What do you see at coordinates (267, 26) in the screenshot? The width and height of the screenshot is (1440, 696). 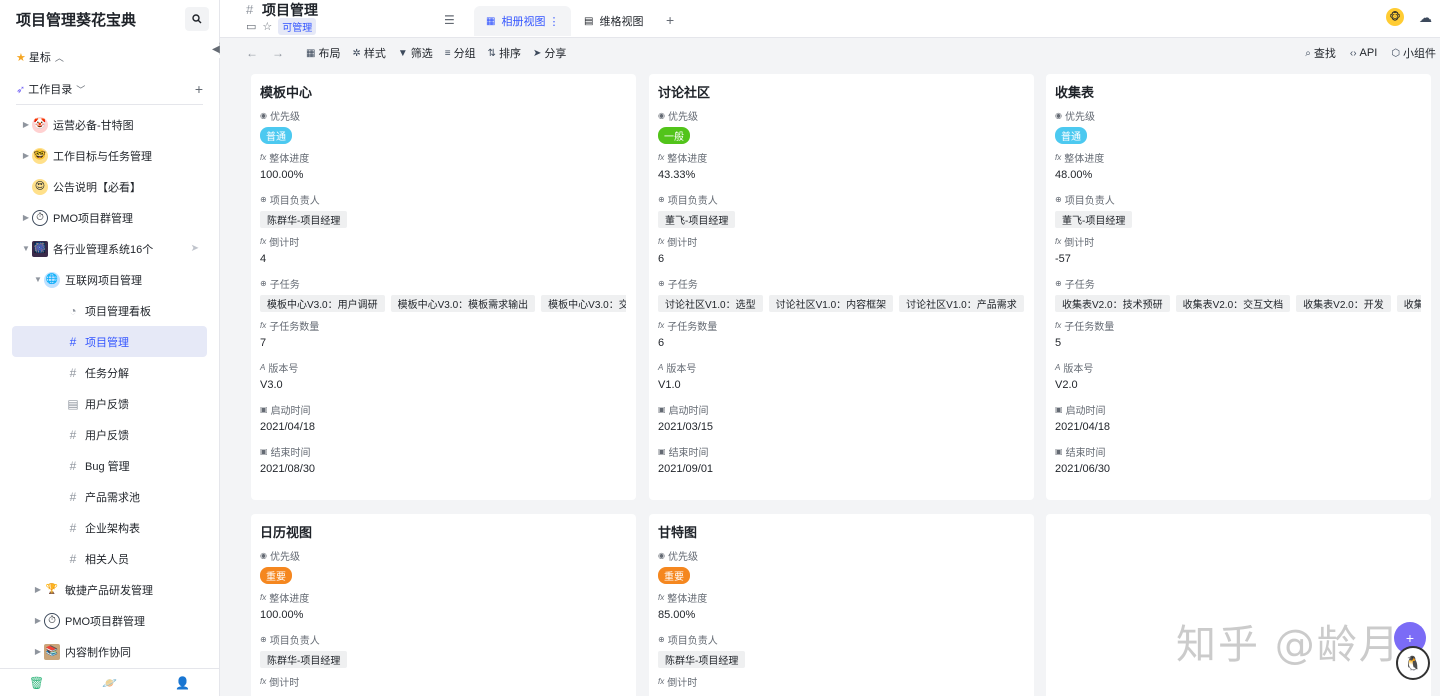 I see `star-outline-icon: ☆` at bounding box center [267, 26].